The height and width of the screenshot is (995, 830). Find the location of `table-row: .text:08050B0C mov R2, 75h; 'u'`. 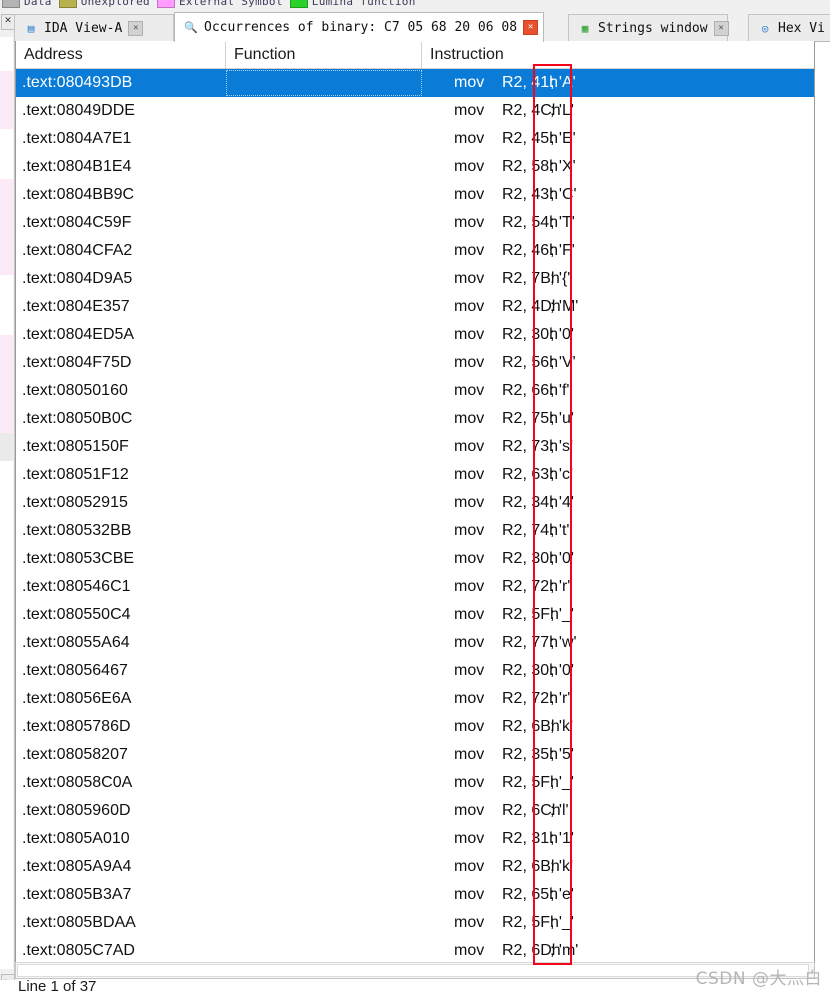

table-row: .text:08050B0C mov R2, 75h; 'u' is located at coordinates (415, 419).